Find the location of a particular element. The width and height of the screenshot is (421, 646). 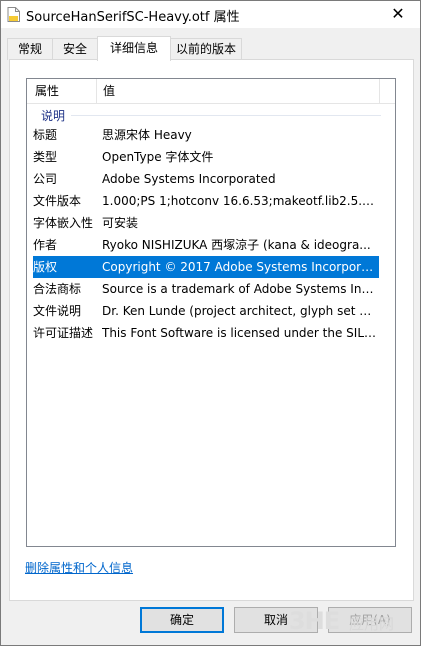

list-item: 公司 Adobe Systems Incorporated is located at coordinates (206, 179).